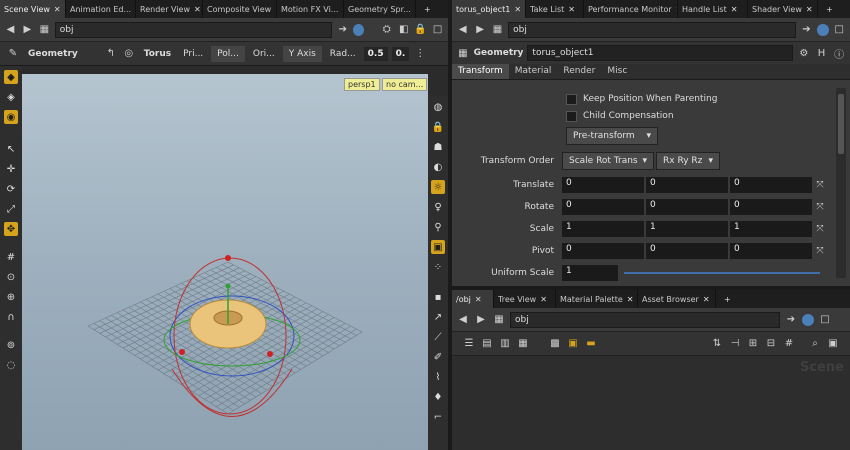 The height and width of the screenshot is (450, 850). What do you see at coordinates (375, 53) in the screenshot?
I see `radius-field-1: 0.5` at bounding box center [375, 53].